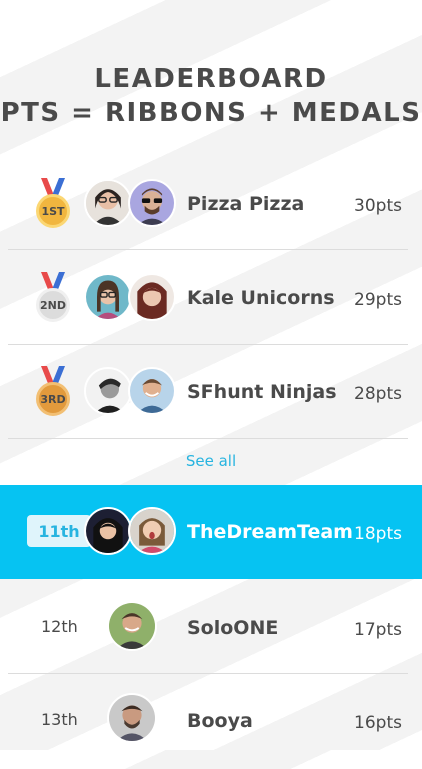  What do you see at coordinates (378, 300) in the screenshot?
I see `team-points: 29pts` at bounding box center [378, 300].